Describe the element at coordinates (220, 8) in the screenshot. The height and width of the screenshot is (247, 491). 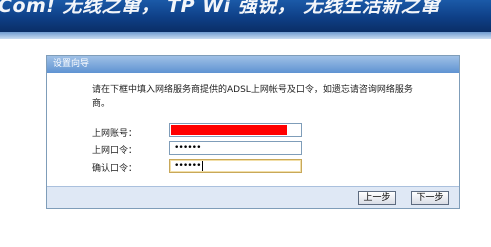
I see `banner-slogan: Com! 无线之窜， TP Wi 强锐， 无线生活新之窜` at that location.